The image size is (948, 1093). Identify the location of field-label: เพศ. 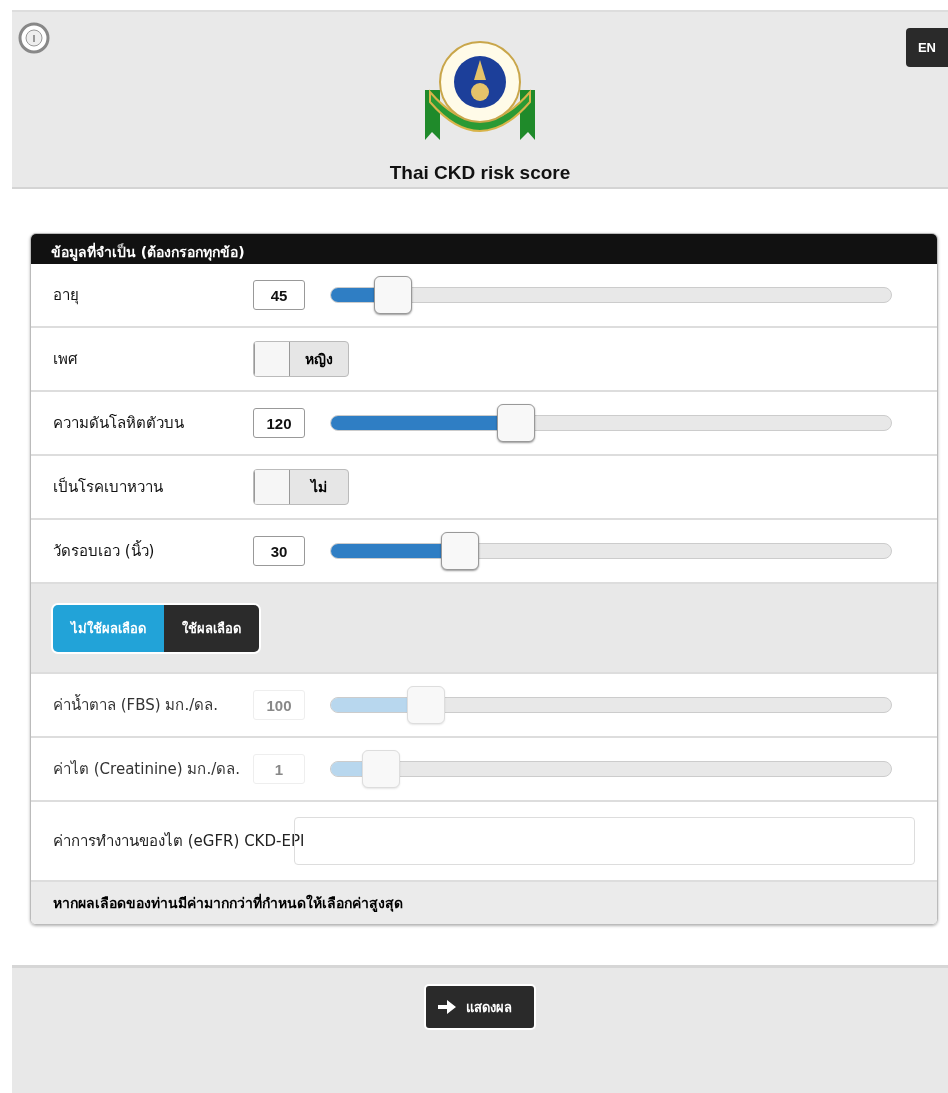
(66, 359).